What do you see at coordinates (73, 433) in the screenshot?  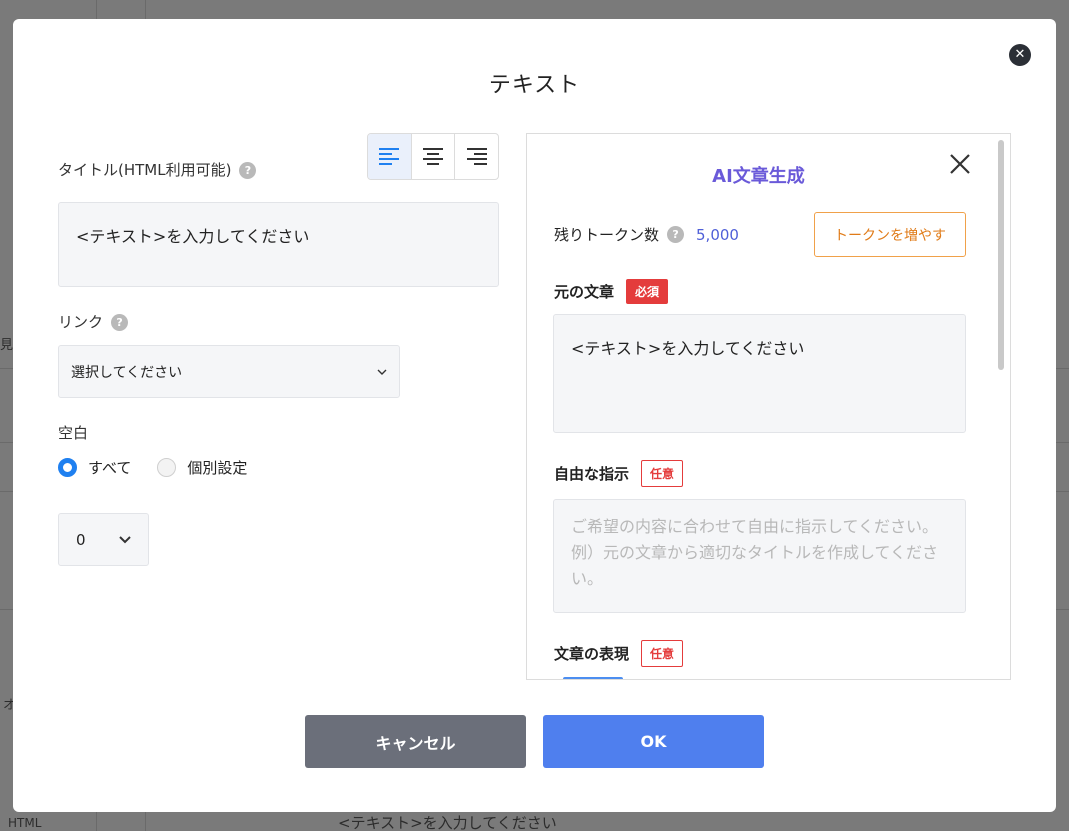 I see `space-label: 空白` at bounding box center [73, 433].